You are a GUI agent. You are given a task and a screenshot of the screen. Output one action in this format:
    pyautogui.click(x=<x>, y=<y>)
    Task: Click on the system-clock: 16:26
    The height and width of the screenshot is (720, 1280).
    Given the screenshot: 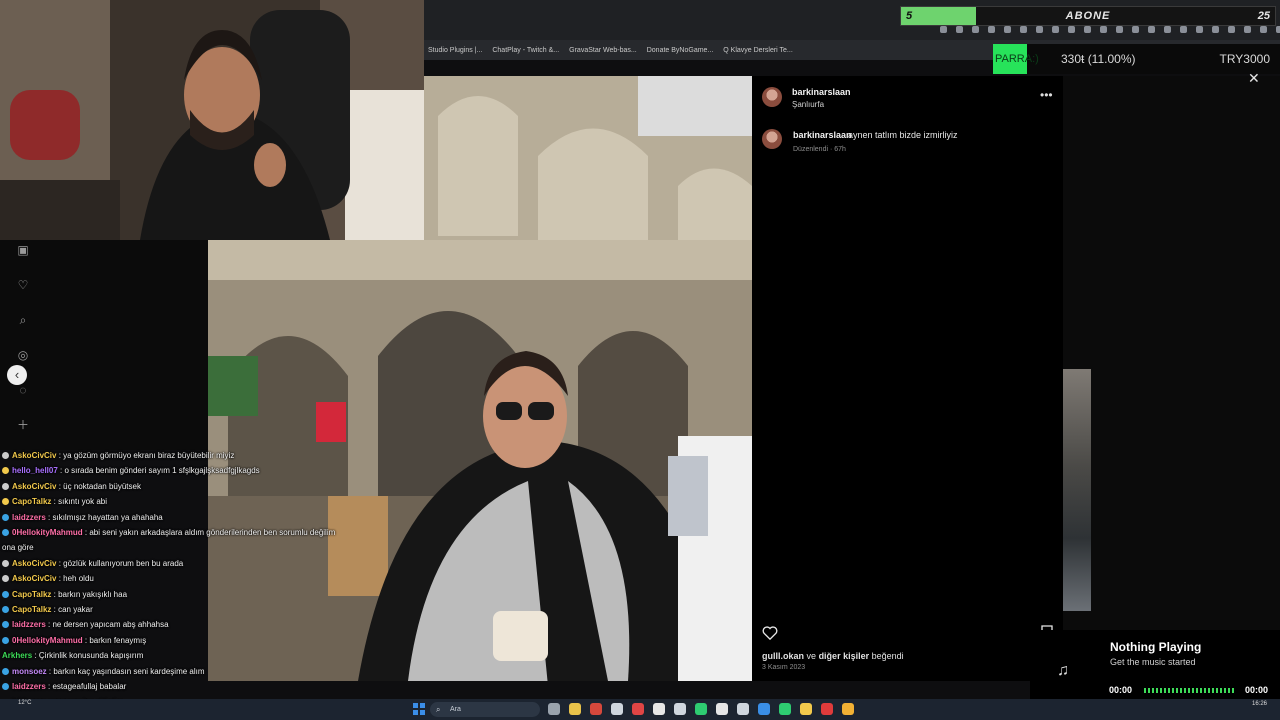 What is the action you would take?
    pyautogui.click(x=1259, y=704)
    